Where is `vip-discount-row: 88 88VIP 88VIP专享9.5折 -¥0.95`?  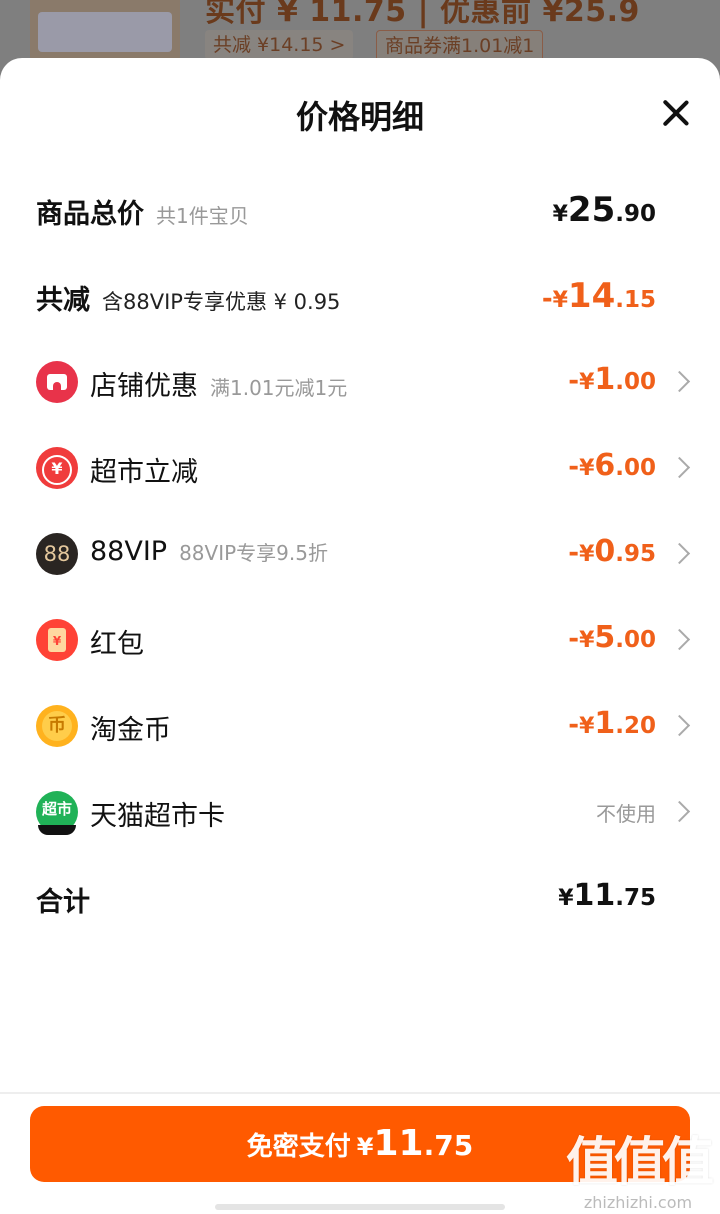
vip-discount-row: 88 88VIP 88VIP专享9.5折 -¥0.95 is located at coordinates (360, 554).